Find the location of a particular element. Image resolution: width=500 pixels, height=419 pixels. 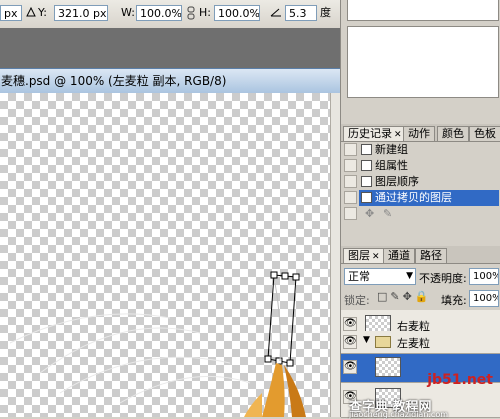

history-item-label: 图层顺序 is located at coordinates (397, 181).